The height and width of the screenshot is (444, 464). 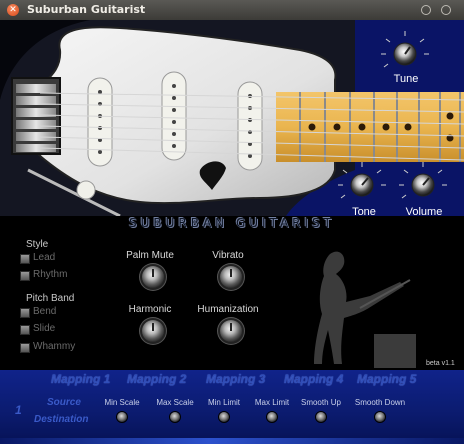 What do you see at coordinates (228, 309) in the screenshot?
I see `humanization-label: Humanization` at bounding box center [228, 309].